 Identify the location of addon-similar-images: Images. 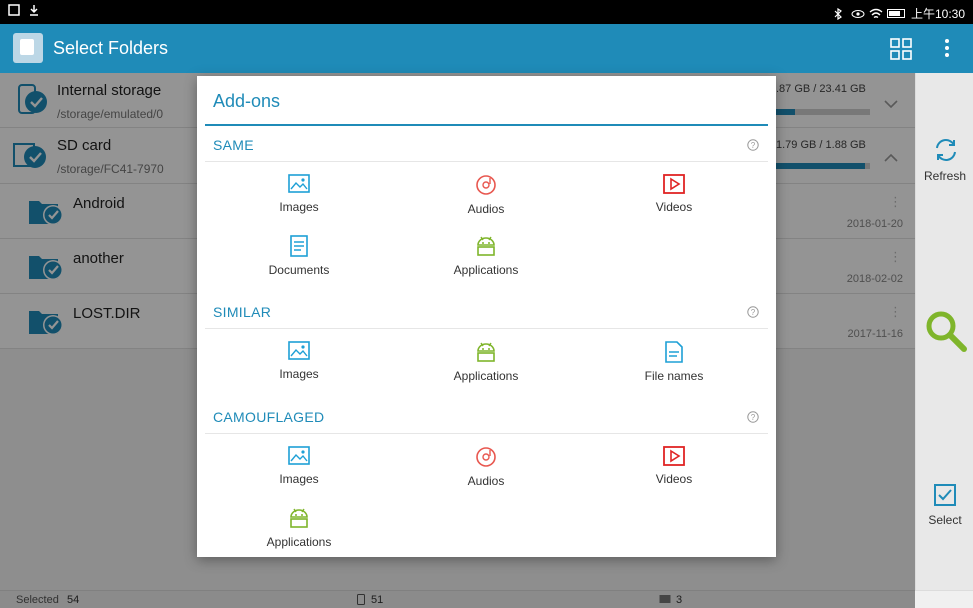
(299, 361).